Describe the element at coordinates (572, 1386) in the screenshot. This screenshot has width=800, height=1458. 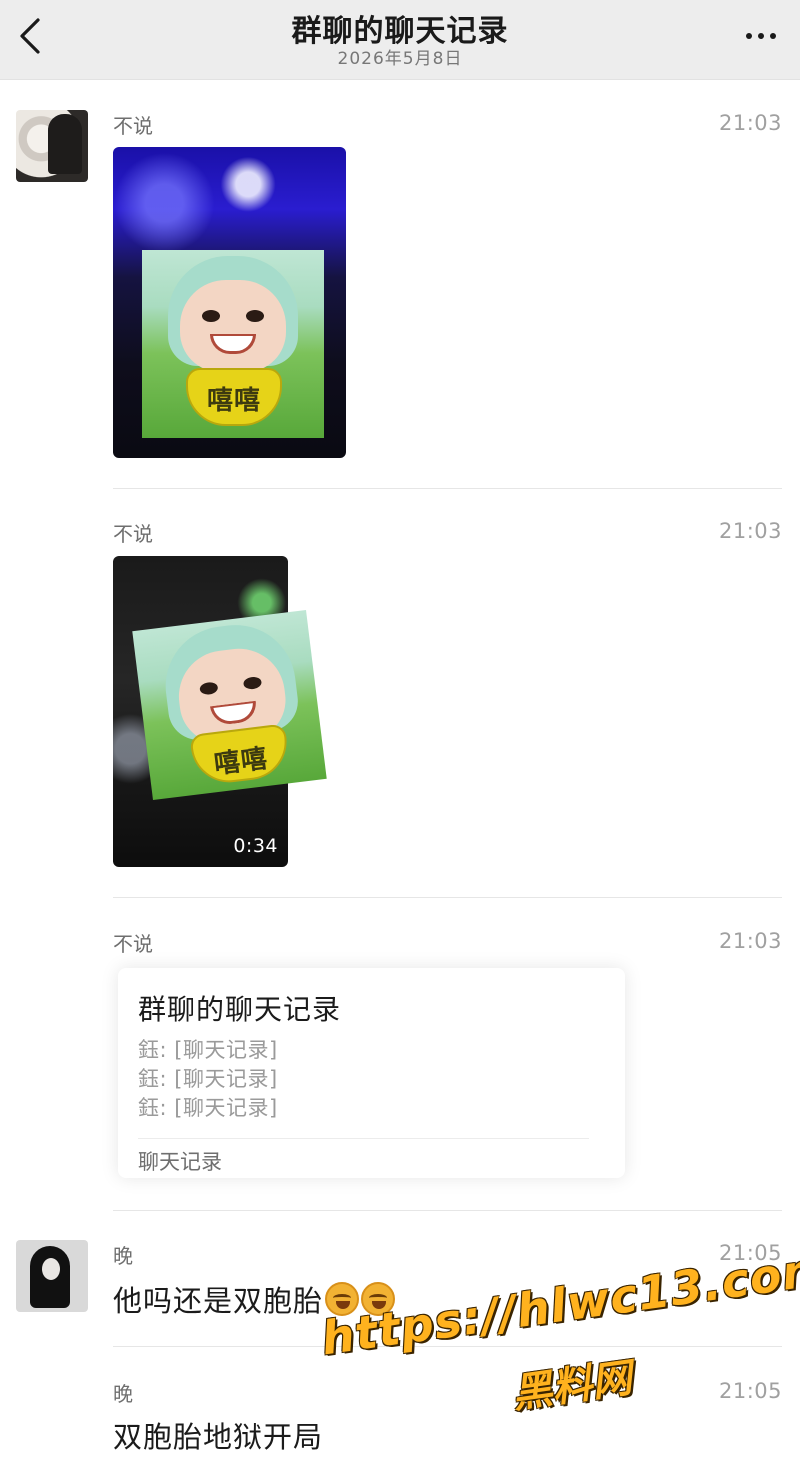
I see `watermark-name: 黑料网` at that location.